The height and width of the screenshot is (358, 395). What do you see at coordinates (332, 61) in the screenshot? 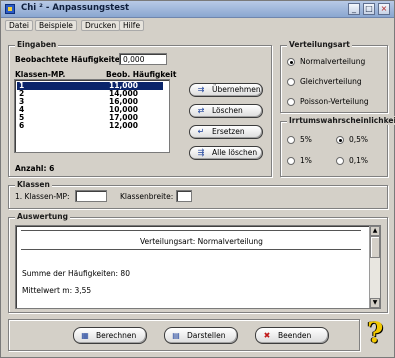
I see `option-normalverteilung: Normalverteilung` at bounding box center [332, 61].